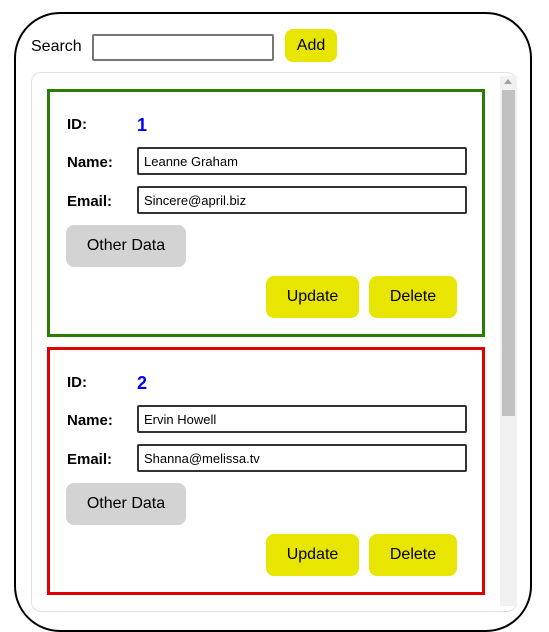 This screenshot has width=549, height=632. What do you see at coordinates (302, 458) in the screenshot?
I see `email-field: Shanna@melissa.tv` at bounding box center [302, 458].